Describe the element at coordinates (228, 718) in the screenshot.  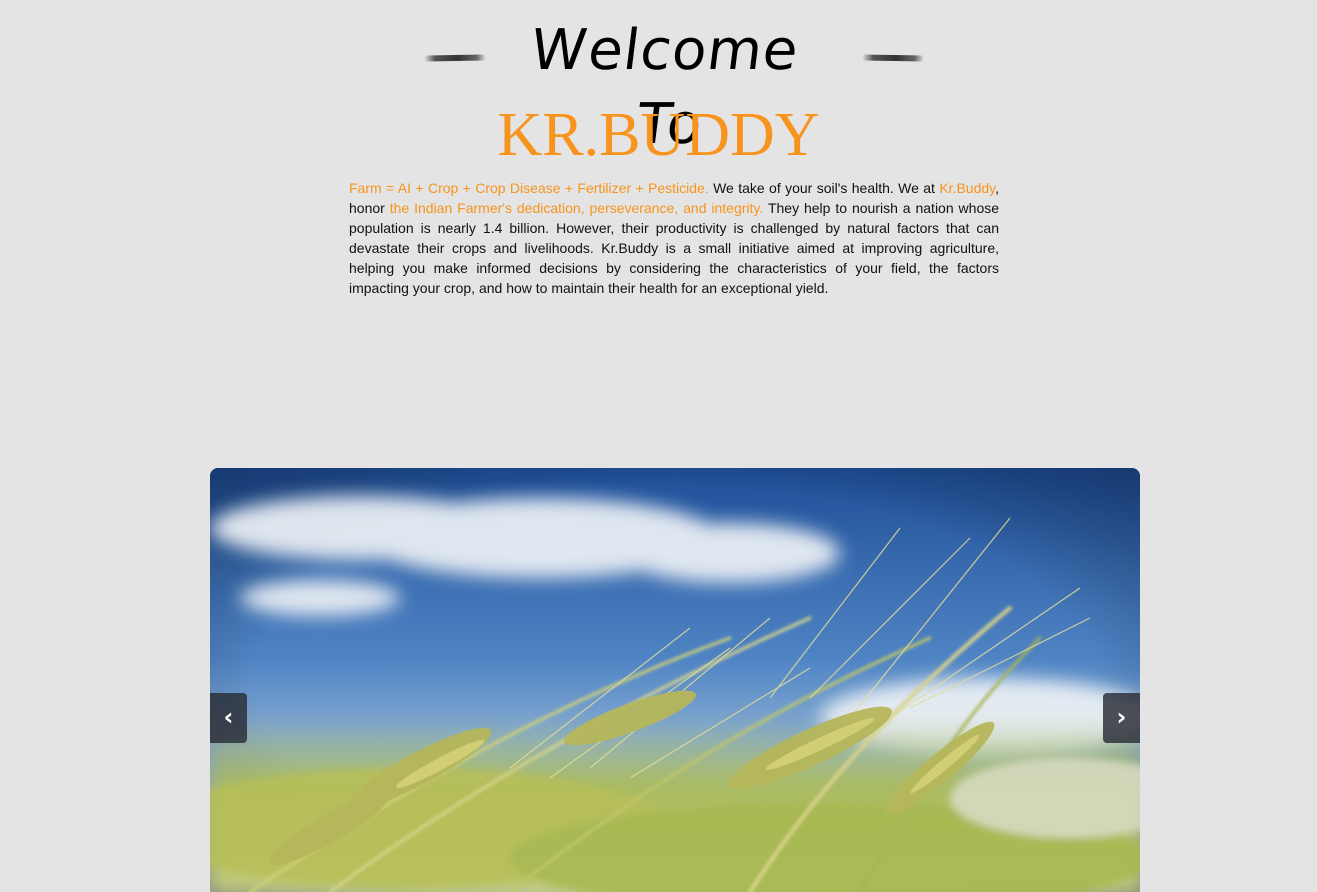
I see `carousel-prev-button: ‹` at that location.